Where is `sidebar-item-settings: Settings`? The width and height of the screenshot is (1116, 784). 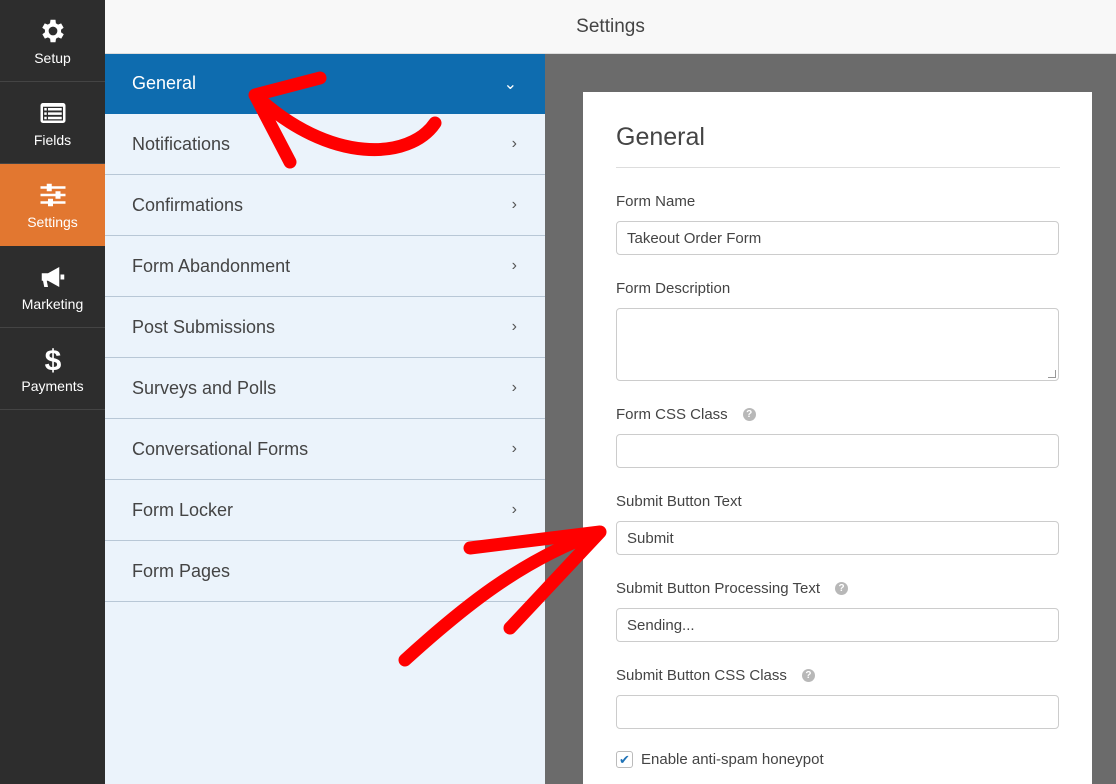 sidebar-item-settings: Settings is located at coordinates (52, 205).